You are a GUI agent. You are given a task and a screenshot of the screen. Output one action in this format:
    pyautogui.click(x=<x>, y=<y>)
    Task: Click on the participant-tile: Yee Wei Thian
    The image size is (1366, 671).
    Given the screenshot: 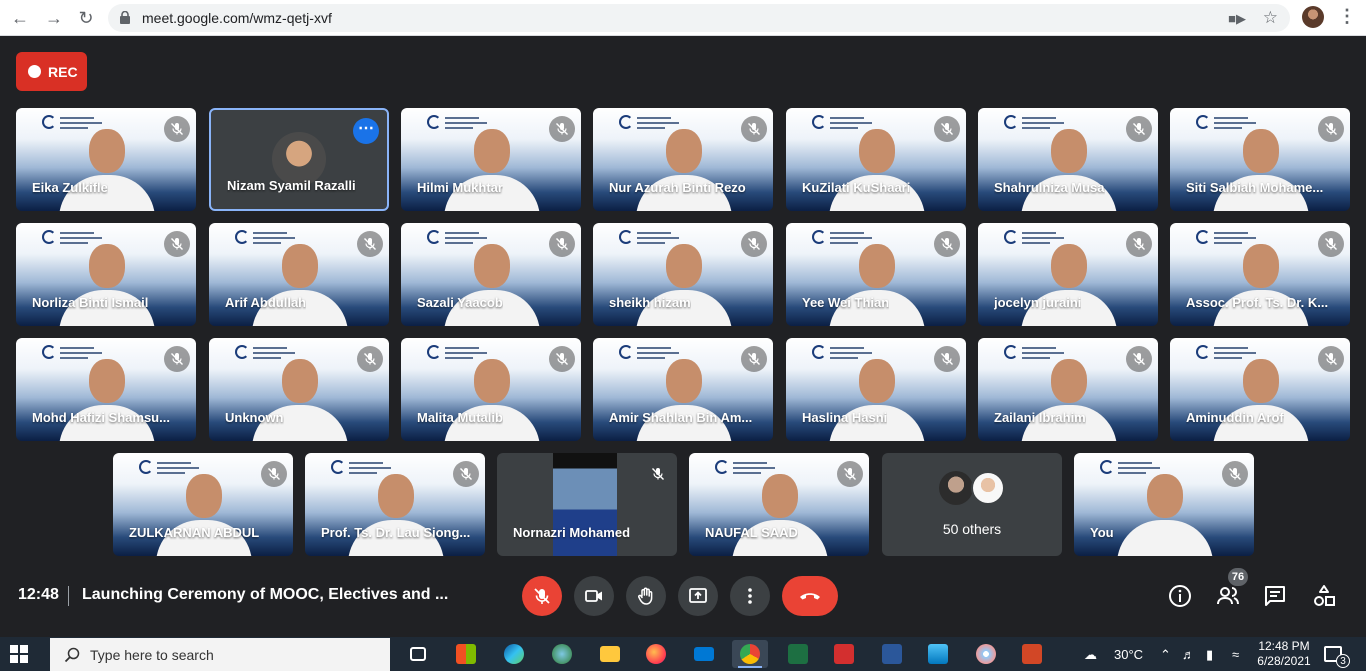 What is the action you would take?
    pyautogui.click(x=876, y=274)
    